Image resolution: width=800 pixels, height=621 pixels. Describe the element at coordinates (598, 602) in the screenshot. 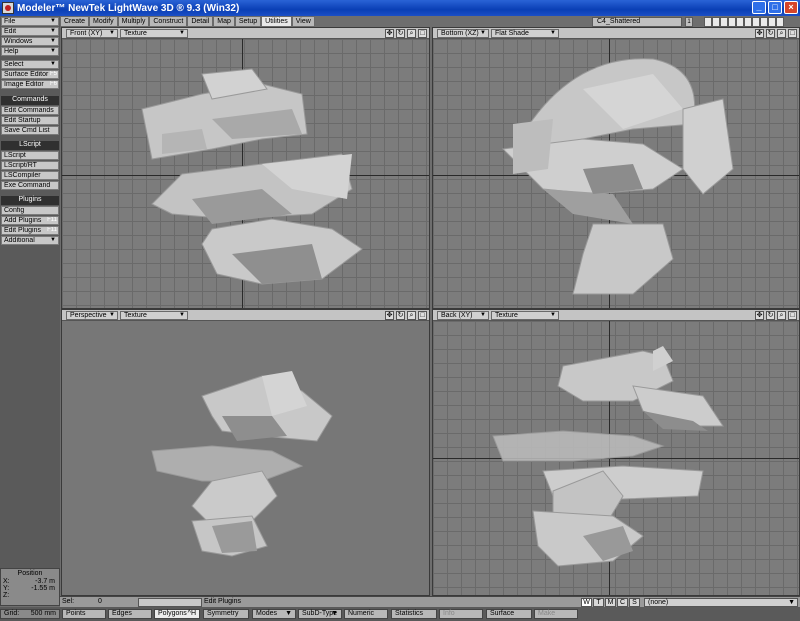

I see `texture-map-button: T` at that location.